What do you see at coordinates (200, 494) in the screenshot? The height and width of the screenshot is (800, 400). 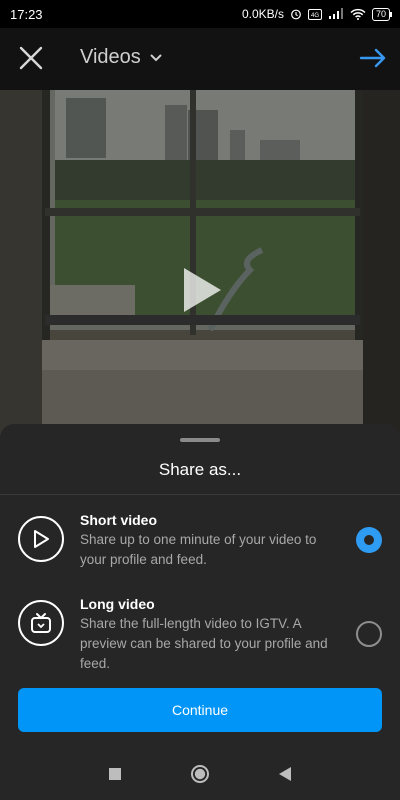 I see `divider` at bounding box center [200, 494].